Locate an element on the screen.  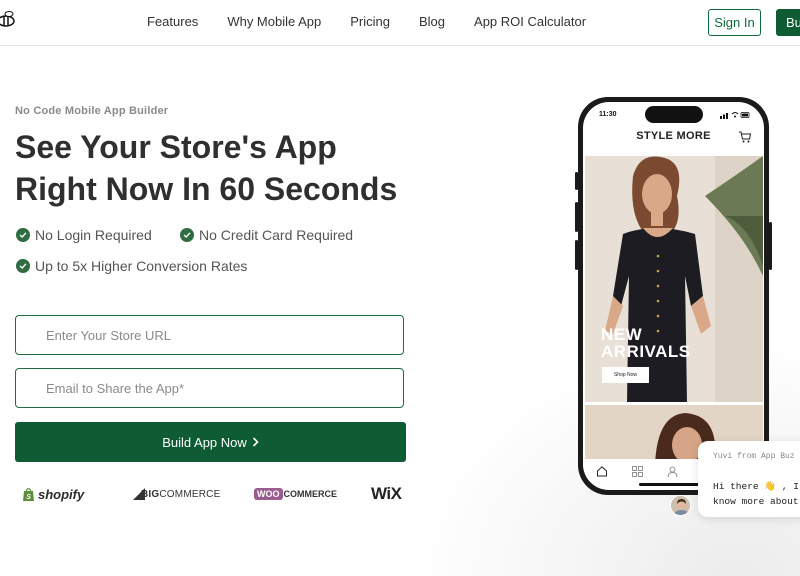
nav-link-features: Features is located at coordinates (172, 21).